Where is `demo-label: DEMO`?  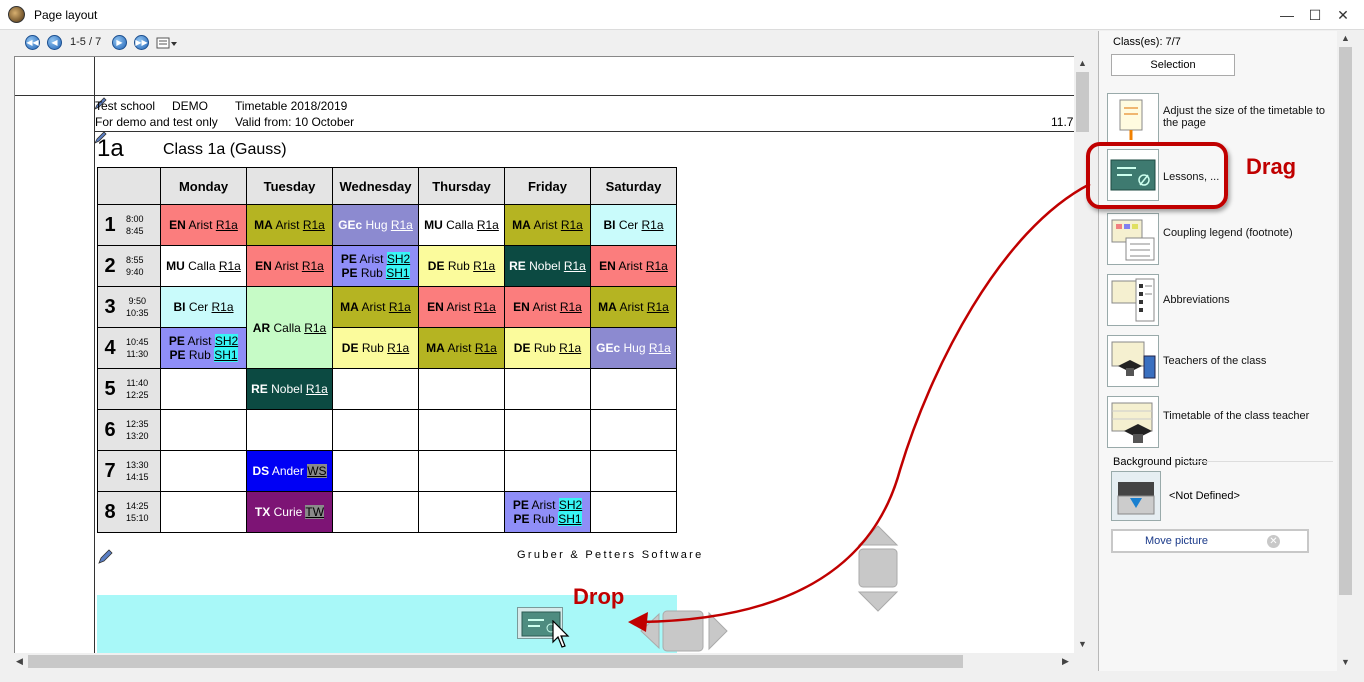 demo-label: DEMO is located at coordinates (190, 106).